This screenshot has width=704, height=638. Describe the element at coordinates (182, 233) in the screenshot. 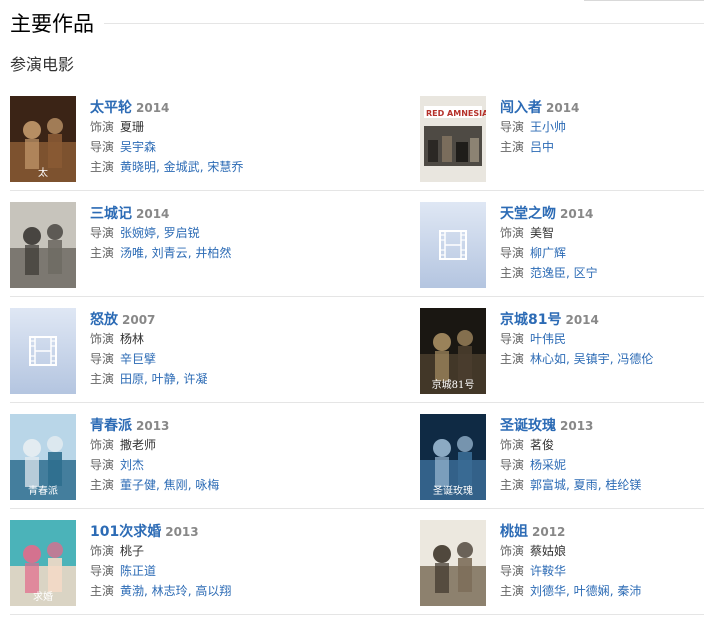

I see `person-link: 罗启锐` at that location.